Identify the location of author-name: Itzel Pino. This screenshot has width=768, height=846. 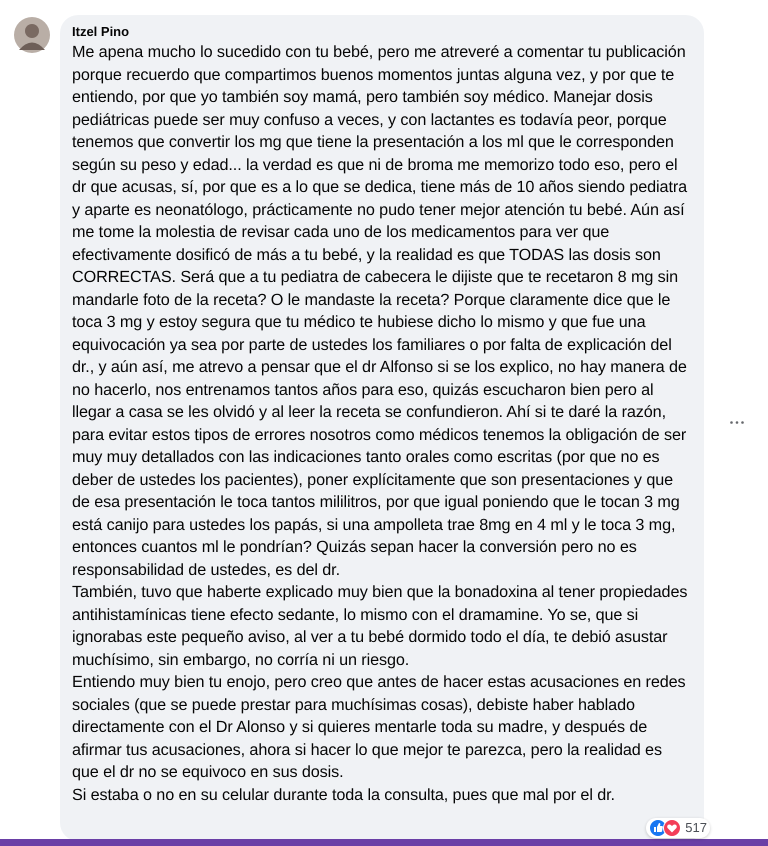
(382, 31).